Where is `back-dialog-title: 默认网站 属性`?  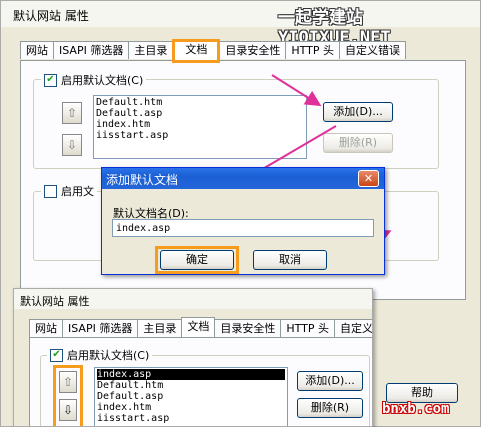
back-dialog-title: 默认网站 属性 is located at coordinates (51, 16).